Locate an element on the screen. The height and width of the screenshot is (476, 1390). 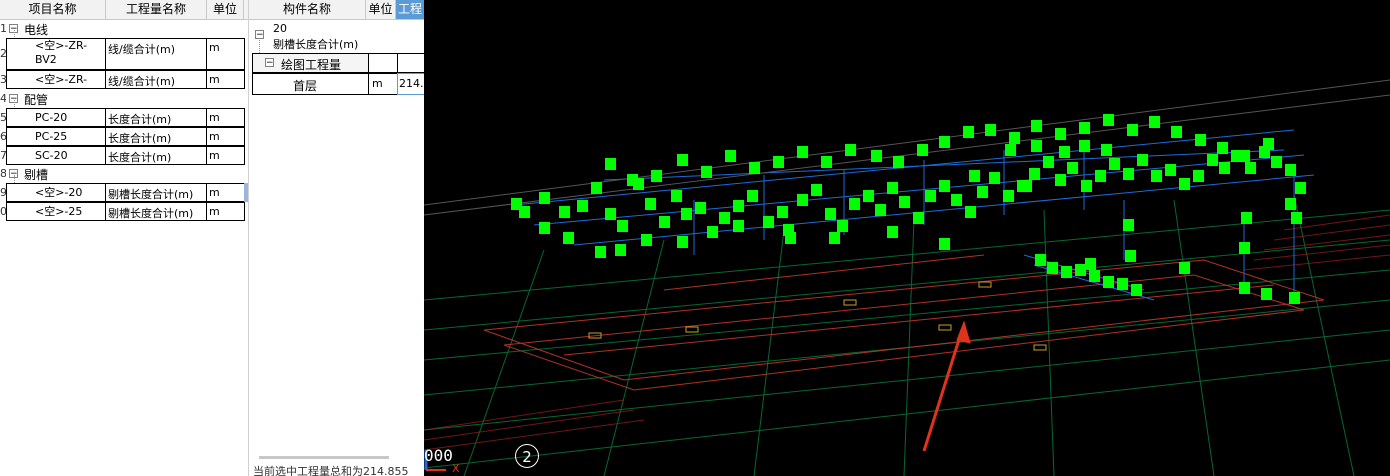
table-row: 7 SC-20 长度合计(m) m is located at coordinates (124, 155).